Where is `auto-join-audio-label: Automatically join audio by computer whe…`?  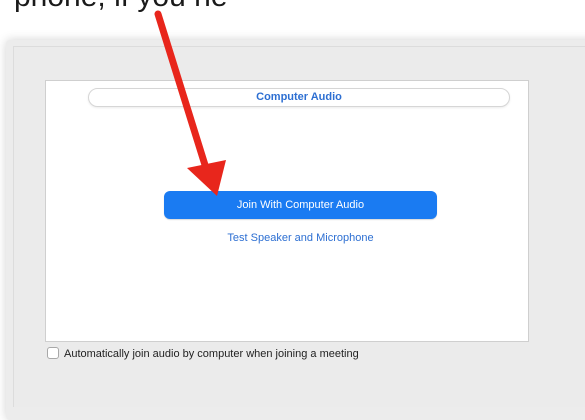
auto-join-audio-label: Automatically join audio by computer whe… is located at coordinates (211, 354).